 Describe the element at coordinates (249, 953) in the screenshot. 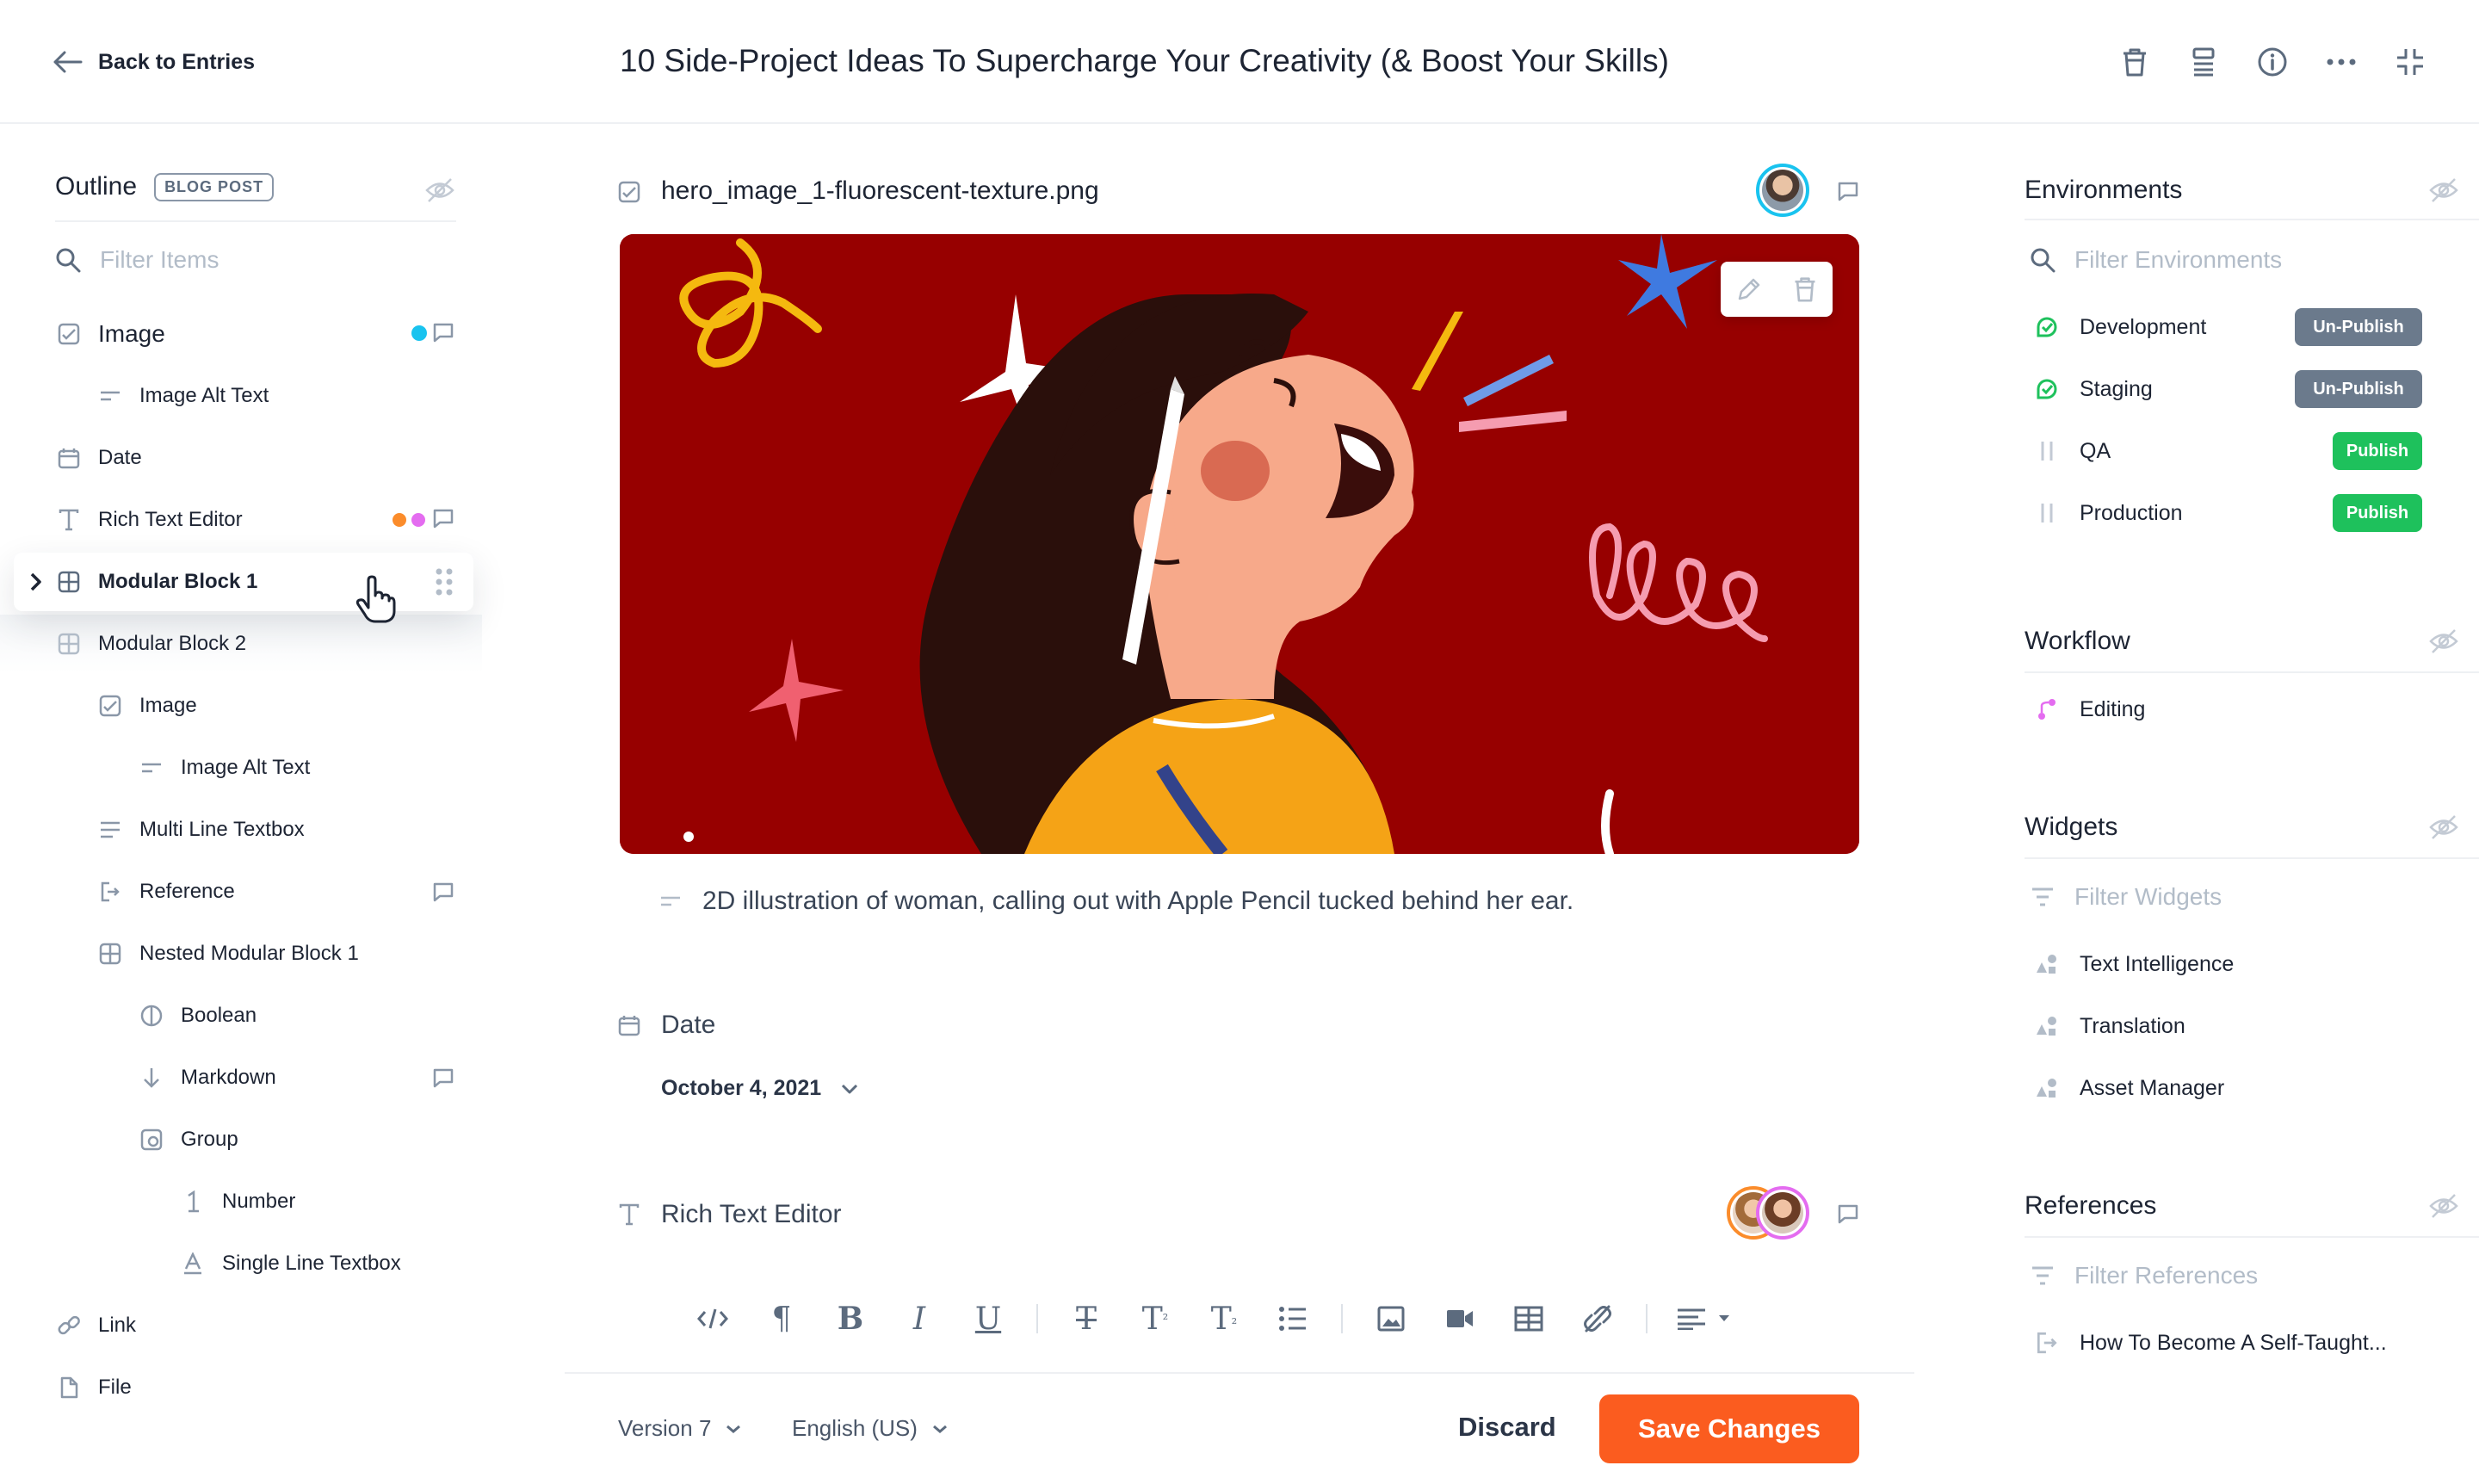

I see `outline-item-label: Nested Modular Block 1` at that location.